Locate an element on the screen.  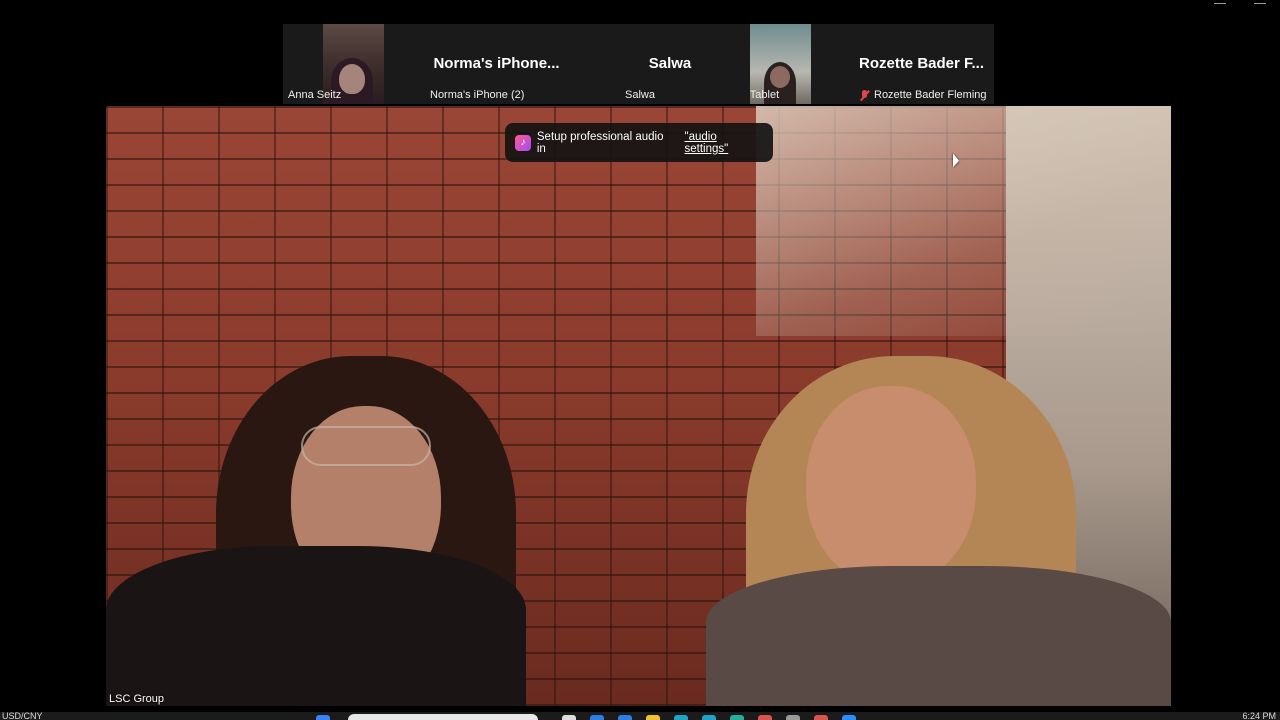
participant-label: Norma's iPhone (2) is located at coordinates (477, 95).